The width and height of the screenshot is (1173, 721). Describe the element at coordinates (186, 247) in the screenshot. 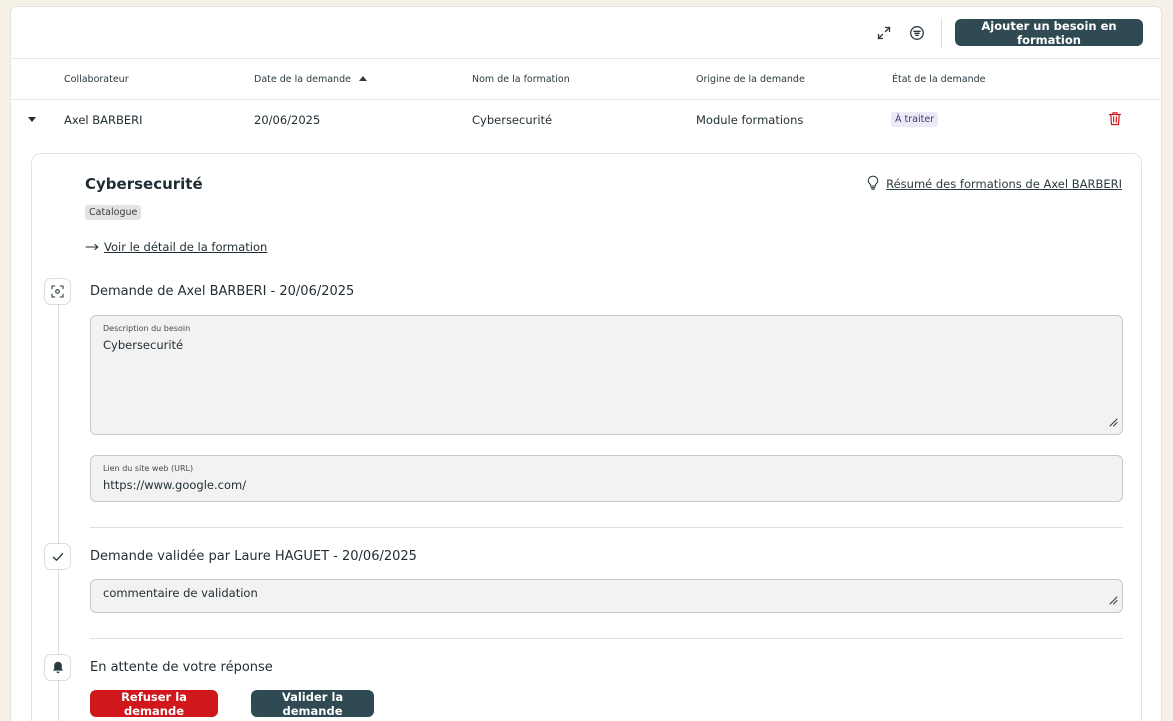

I see `training-detail-link-label: Voir le détail de la formation` at that location.